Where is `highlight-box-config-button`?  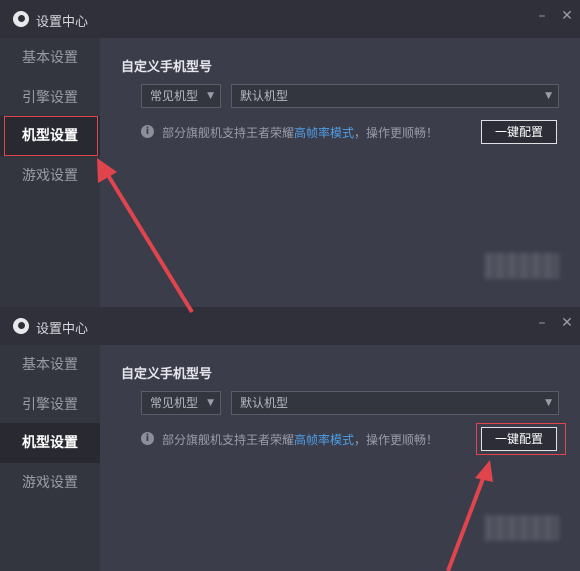 highlight-box-config-button is located at coordinates (521, 439).